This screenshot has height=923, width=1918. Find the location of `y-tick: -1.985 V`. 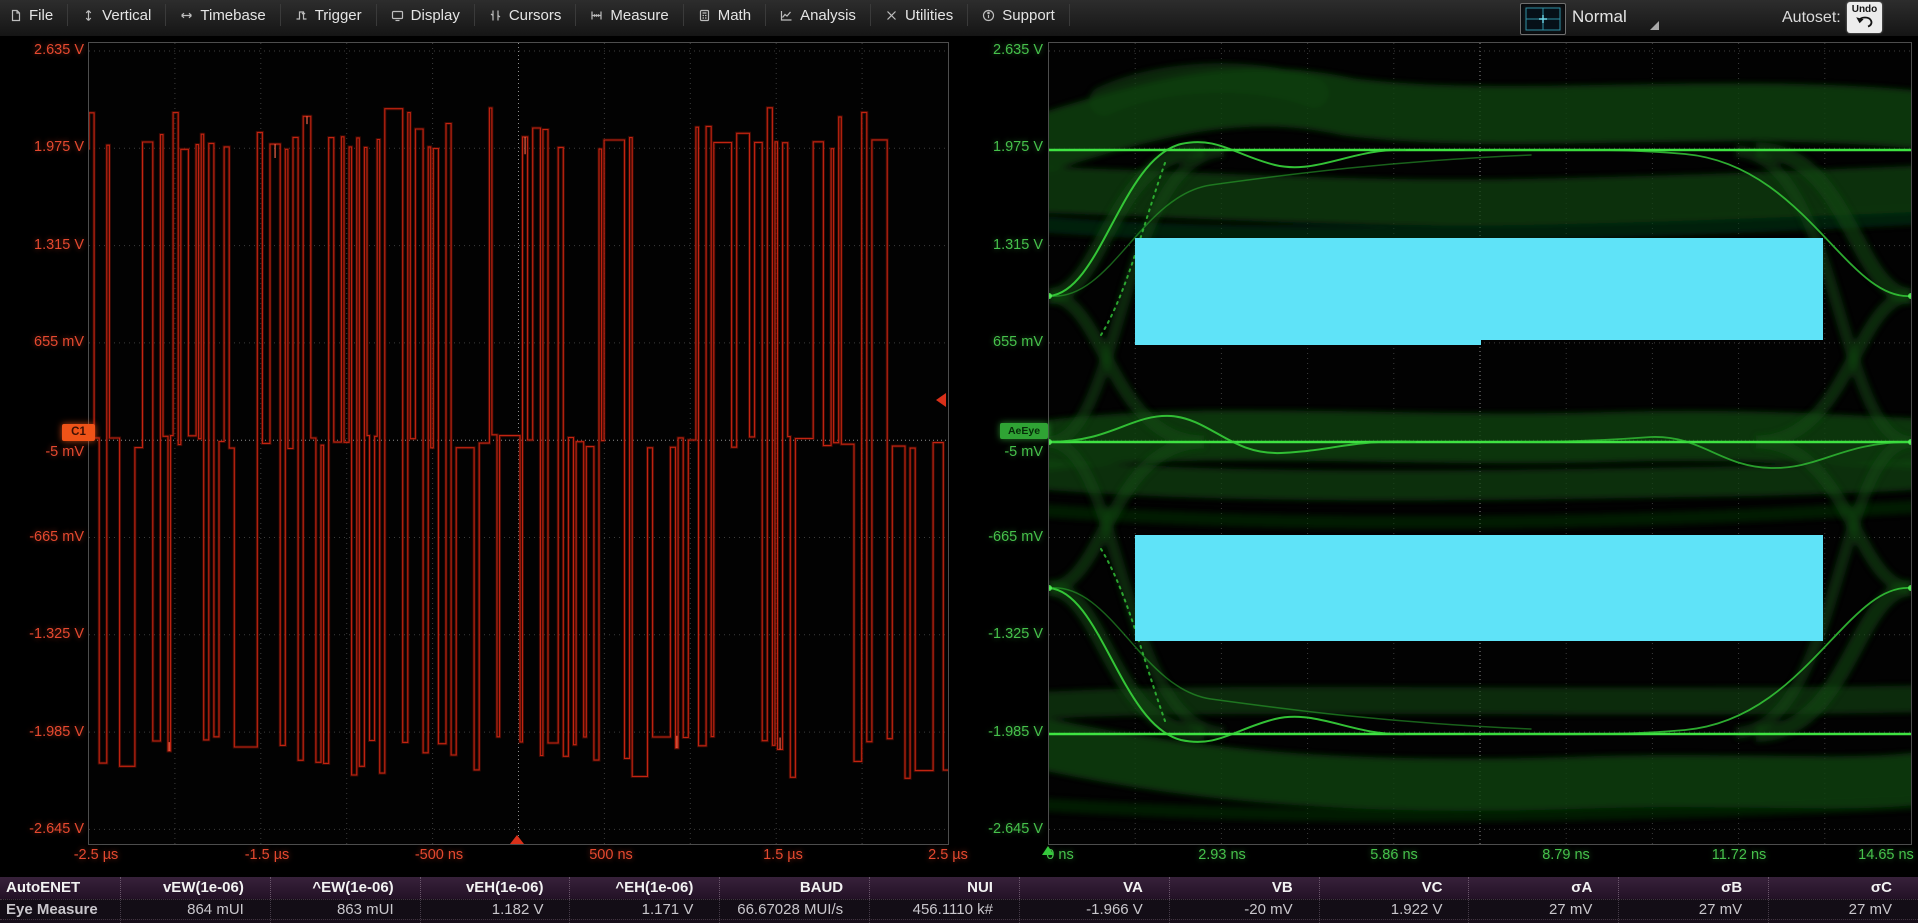

y-tick: -1.985 V is located at coordinates (1015, 732).